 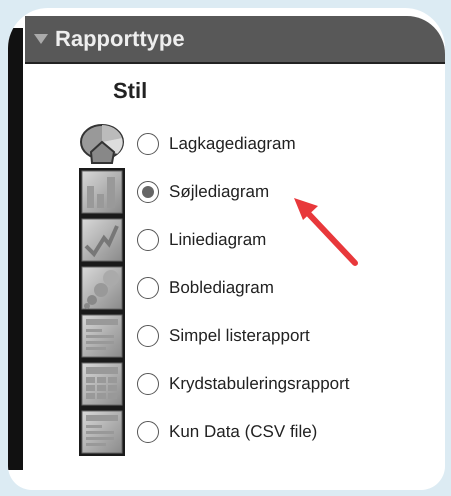 What do you see at coordinates (120, 39) in the screenshot?
I see `panel-title: Rapporttype` at bounding box center [120, 39].